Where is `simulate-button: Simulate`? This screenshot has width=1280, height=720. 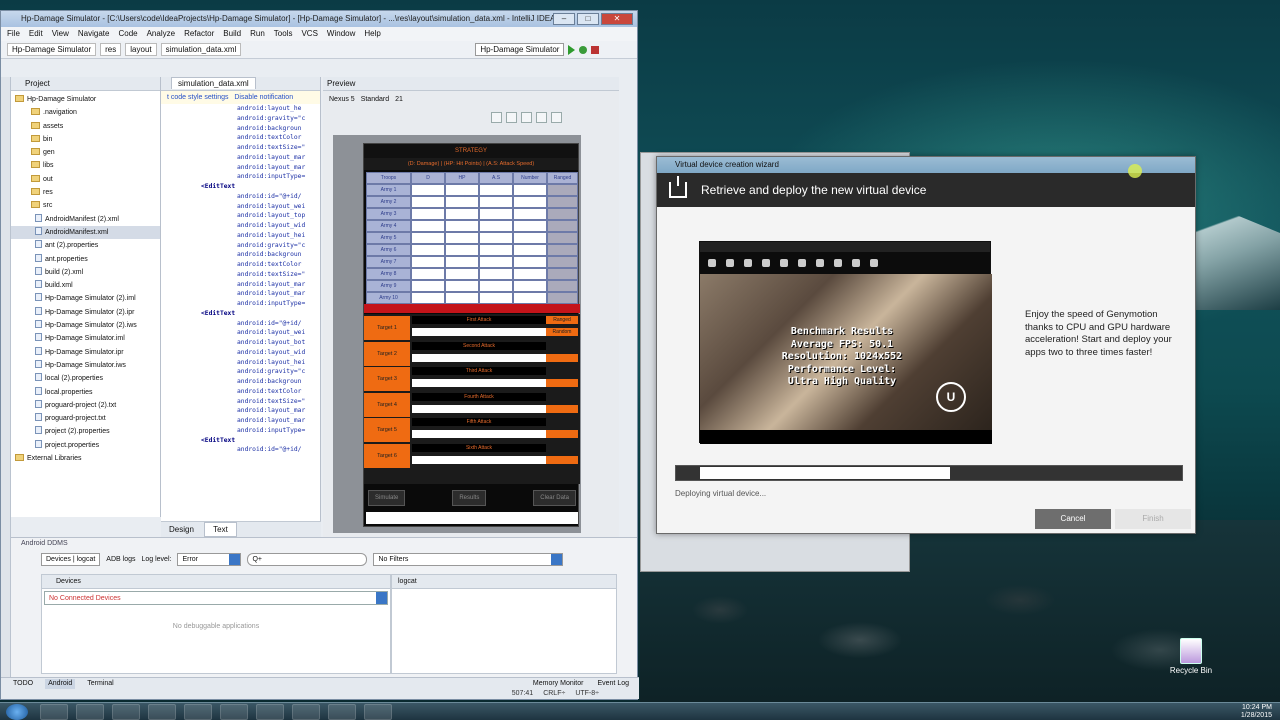
simulate-button: Simulate is located at coordinates (387, 498).